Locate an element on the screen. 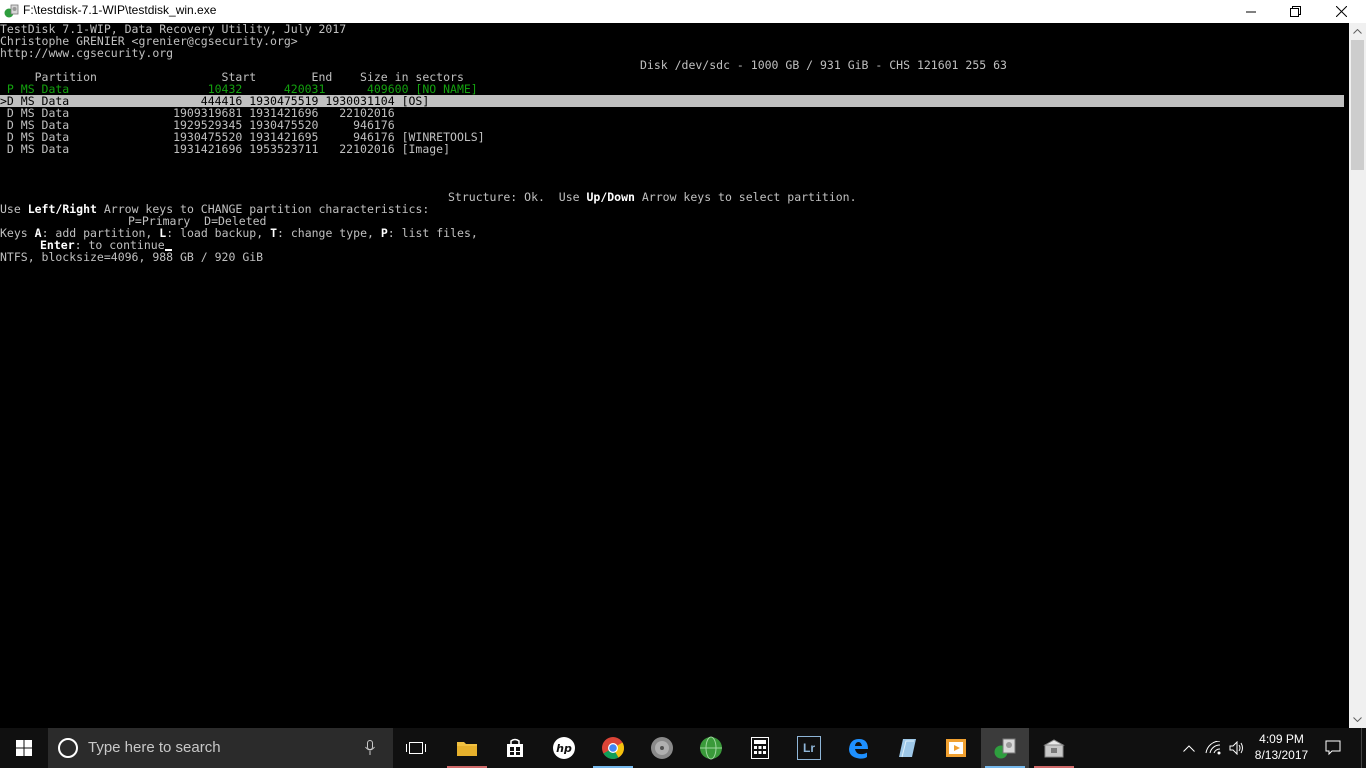 The width and height of the screenshot is (1366, 768). chrome-icon is located at coordinates (613, 748).